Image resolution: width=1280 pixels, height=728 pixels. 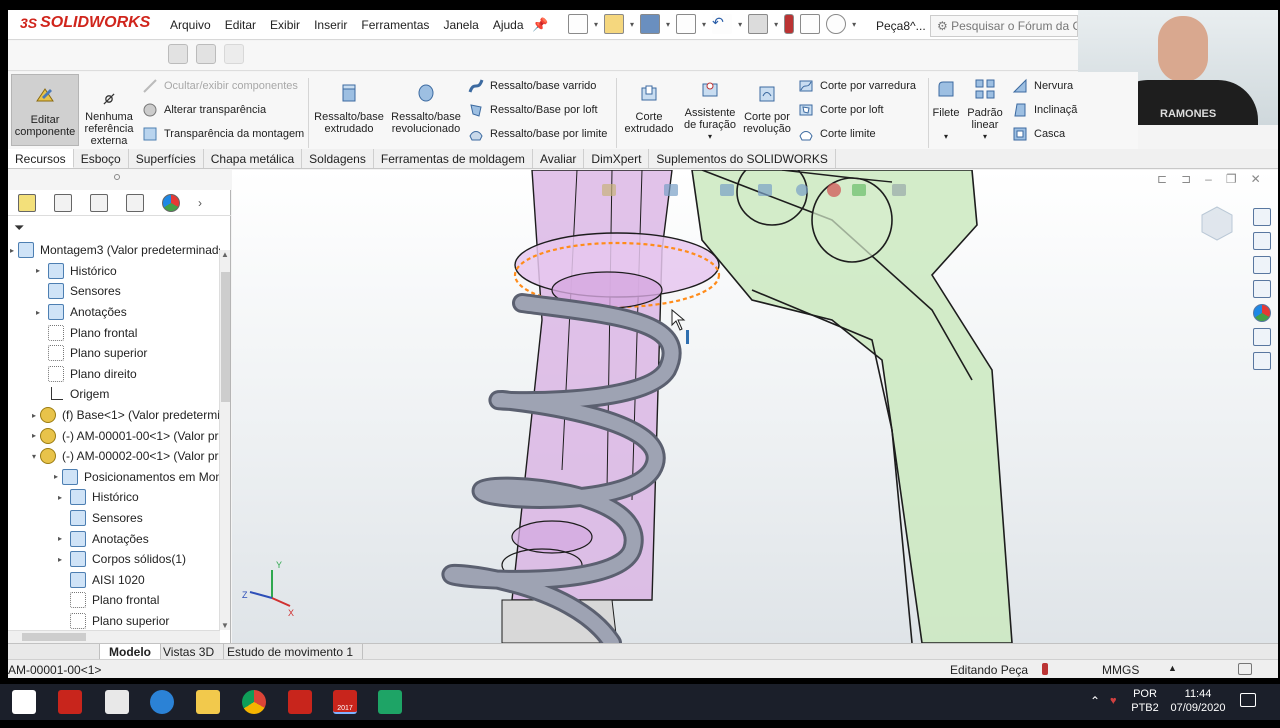 What do you see at coordinates (390, 702) in the screenshot?
I see `camtasia-icon` at bounding box center [390, 702].